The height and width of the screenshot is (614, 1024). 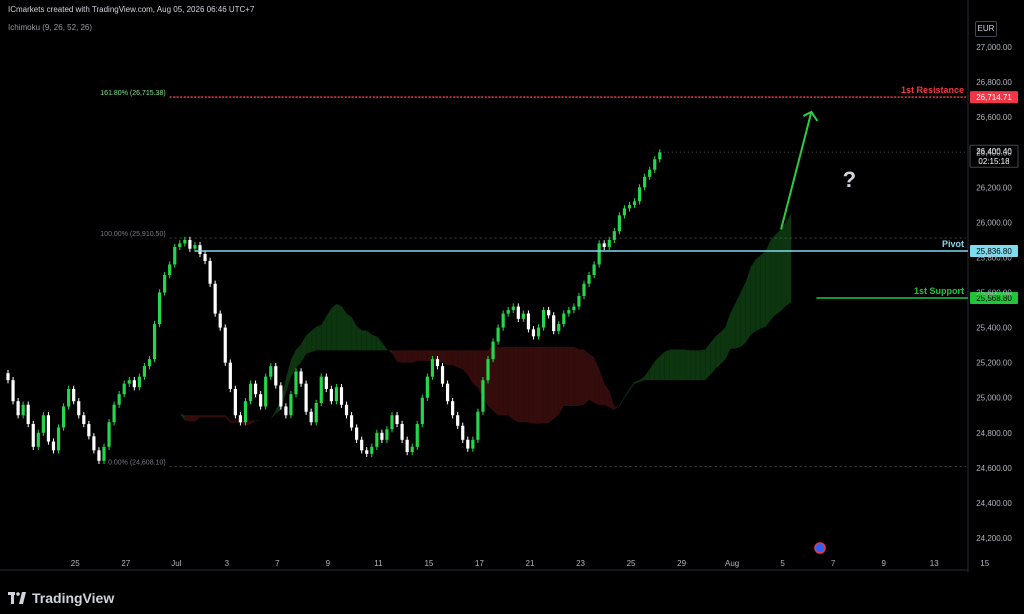 I want to click on currency-button: EUR, so click(x=986, y=29).